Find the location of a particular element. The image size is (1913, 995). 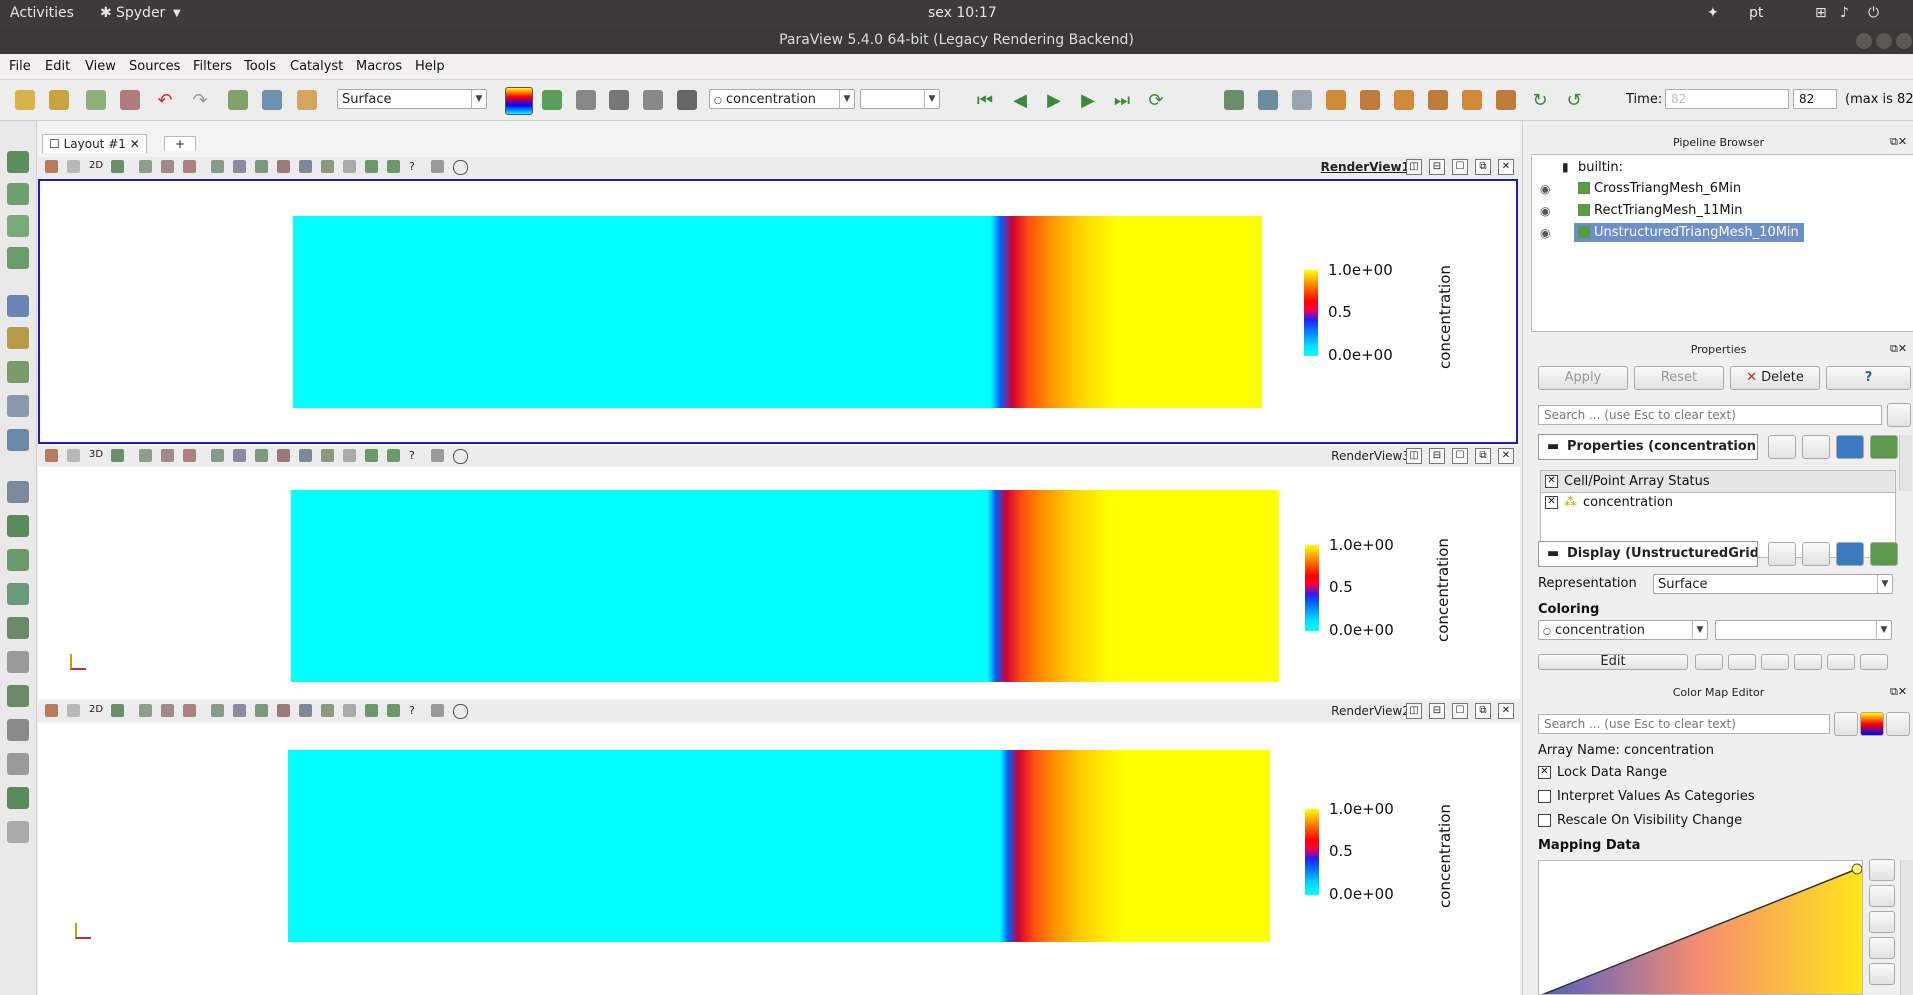

properties-search: Search ... (use Esc to clear text) is located at coordinates (1710, 415).